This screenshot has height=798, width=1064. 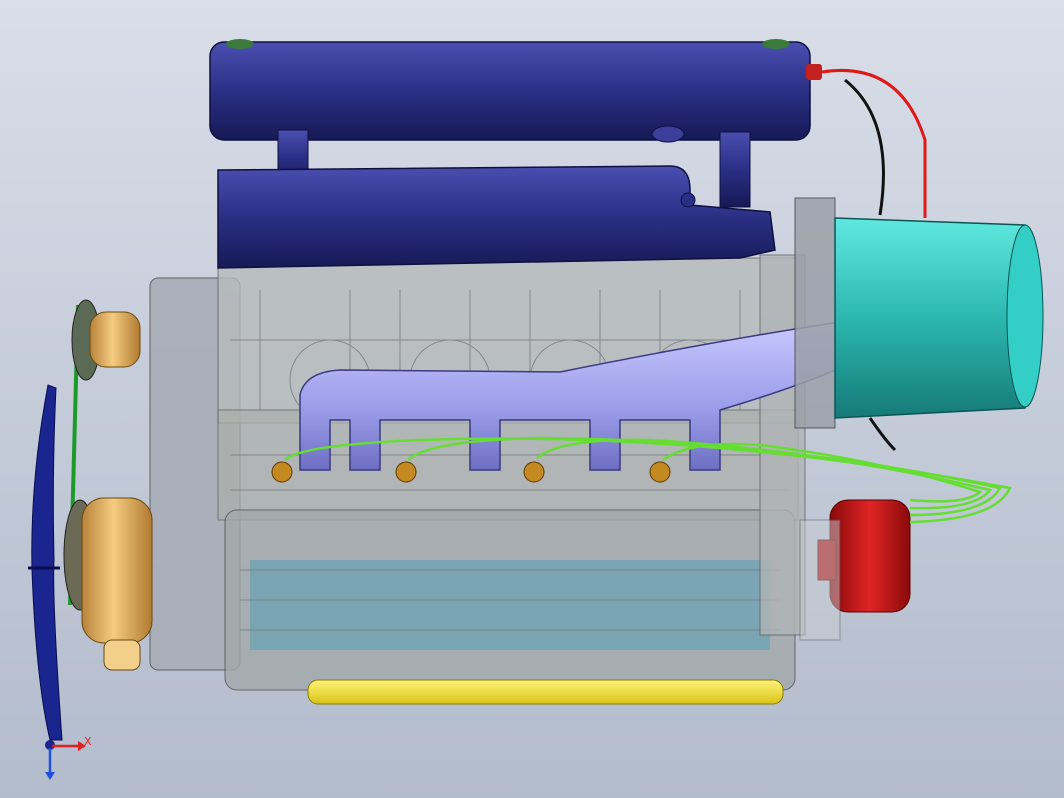 I want to click on oil-pan, so click(x=545, y=692).